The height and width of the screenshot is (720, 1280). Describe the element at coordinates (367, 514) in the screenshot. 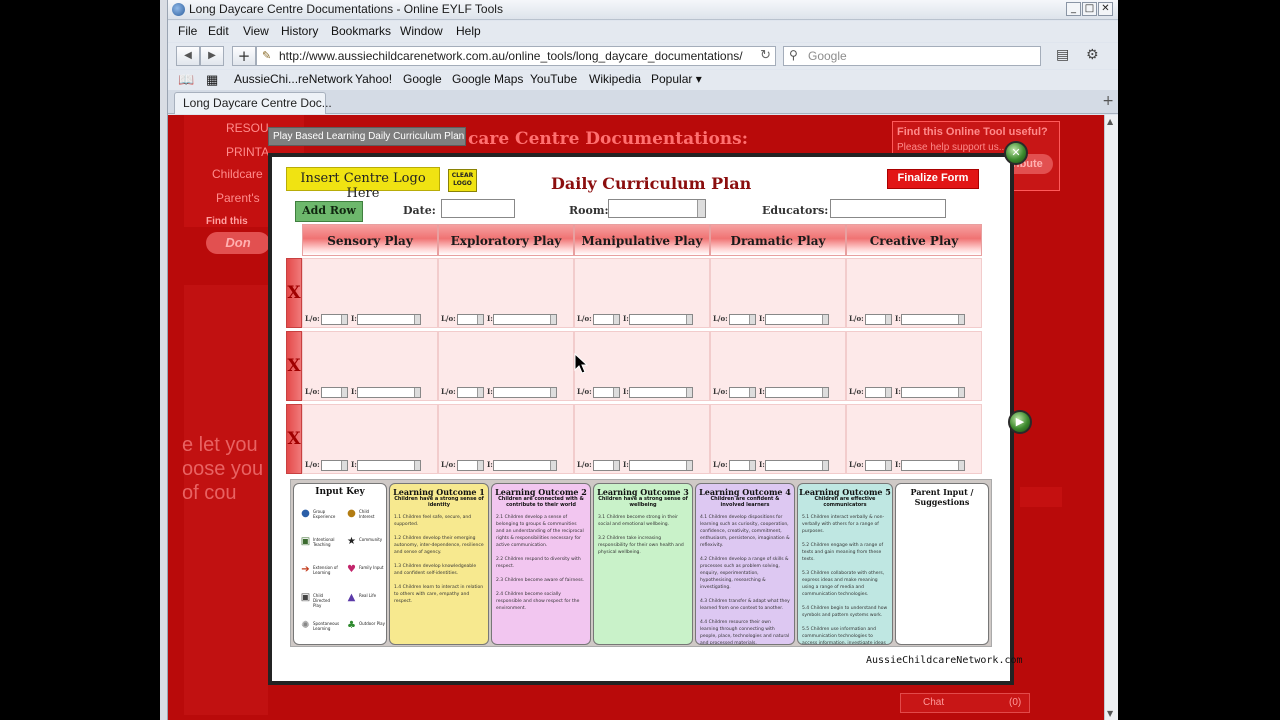

I see `key-item-label: Child Interest` at that location.